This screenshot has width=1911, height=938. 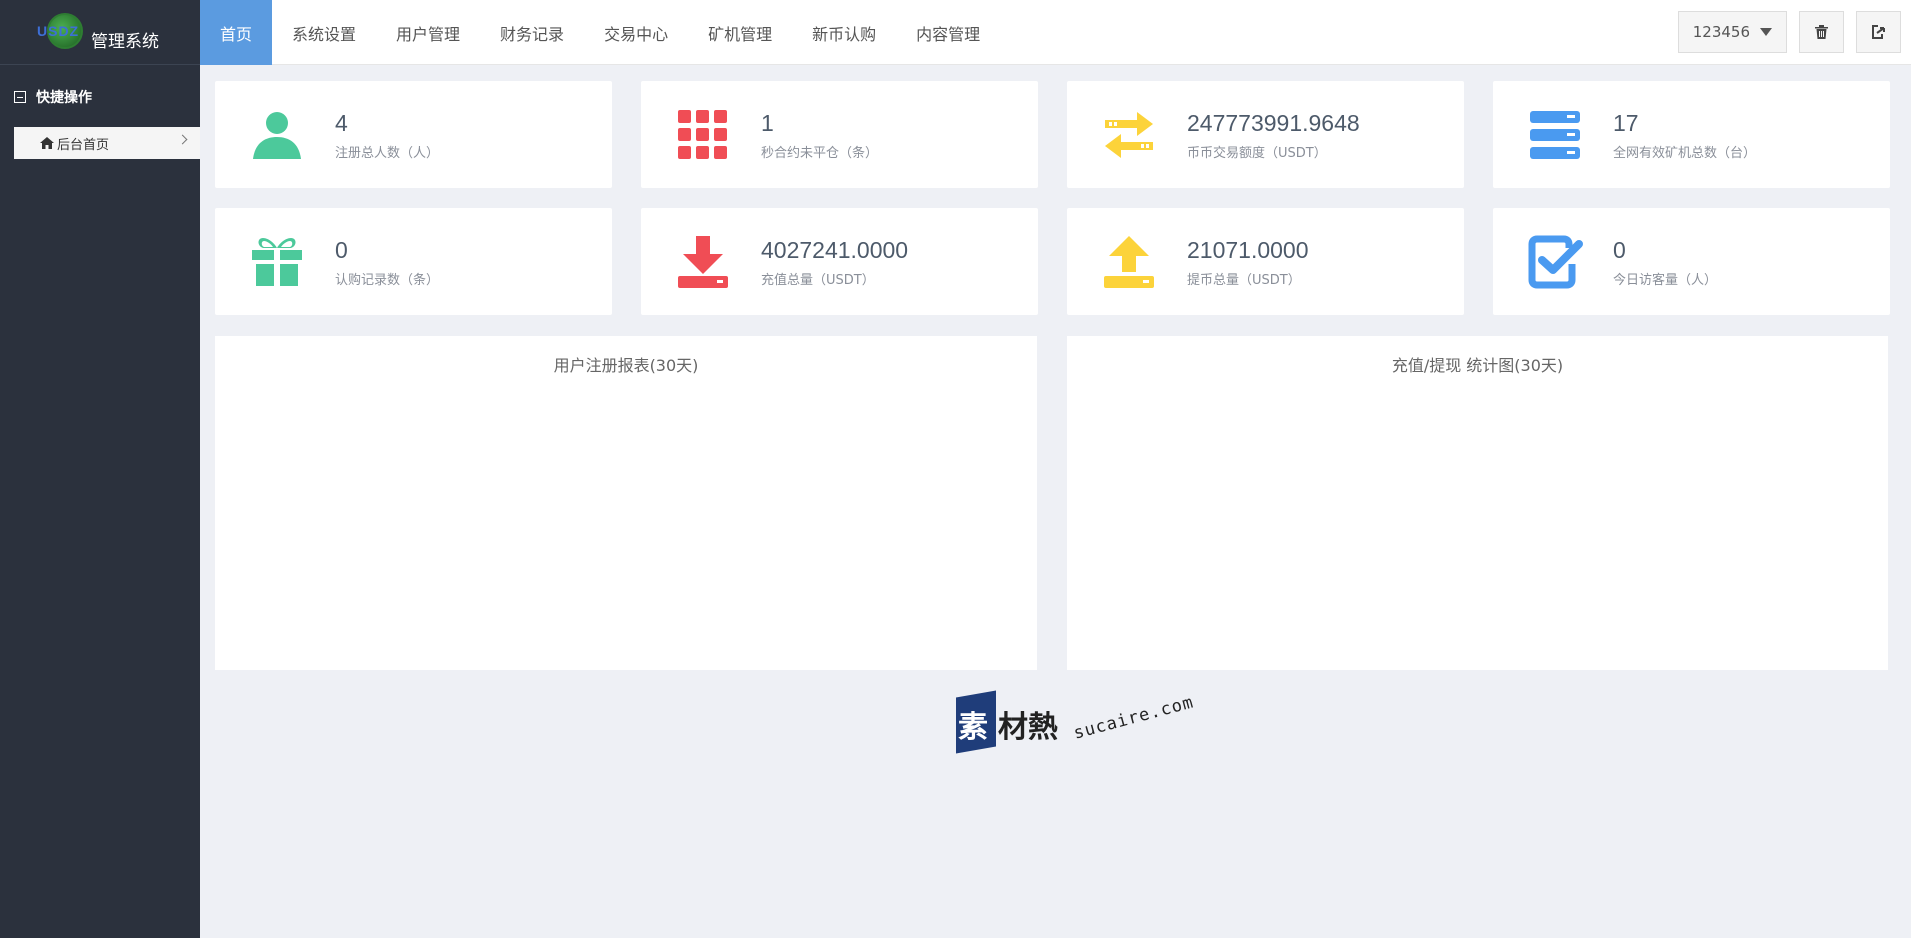 I want to click on trash-icon, so click(x=1821, y=32).